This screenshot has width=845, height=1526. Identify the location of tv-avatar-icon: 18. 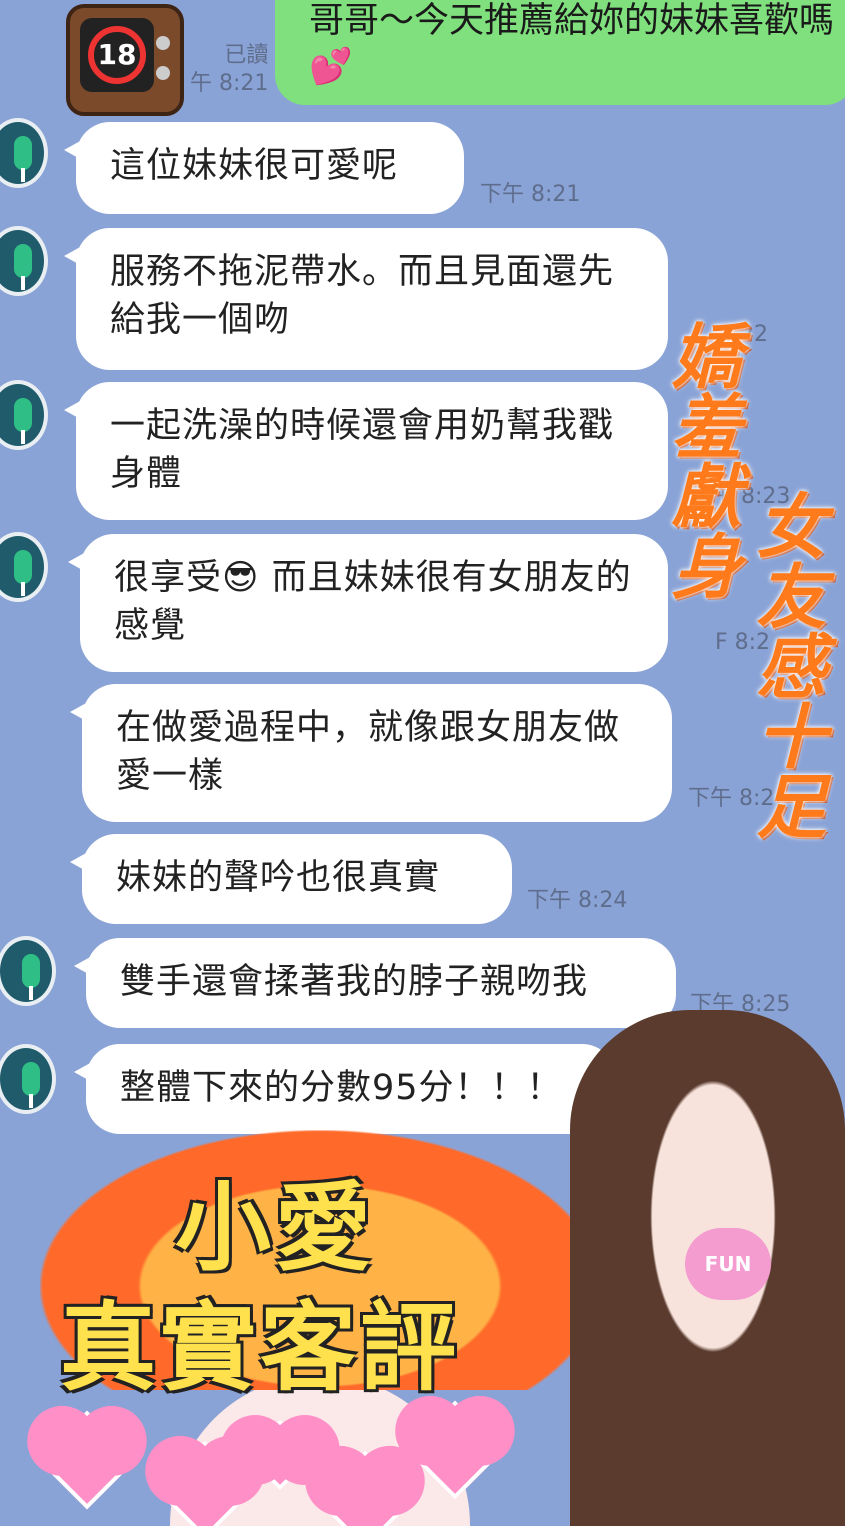
(125, 60).